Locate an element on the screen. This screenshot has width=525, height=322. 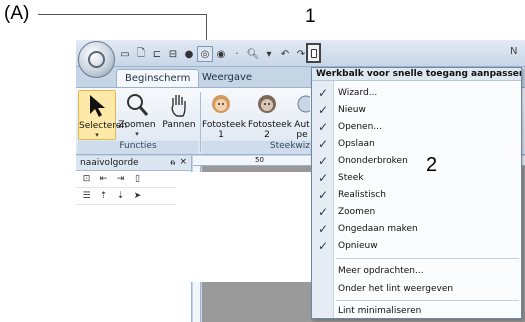
menu-item-label: Opslaan is located at coordinates (356, 143).